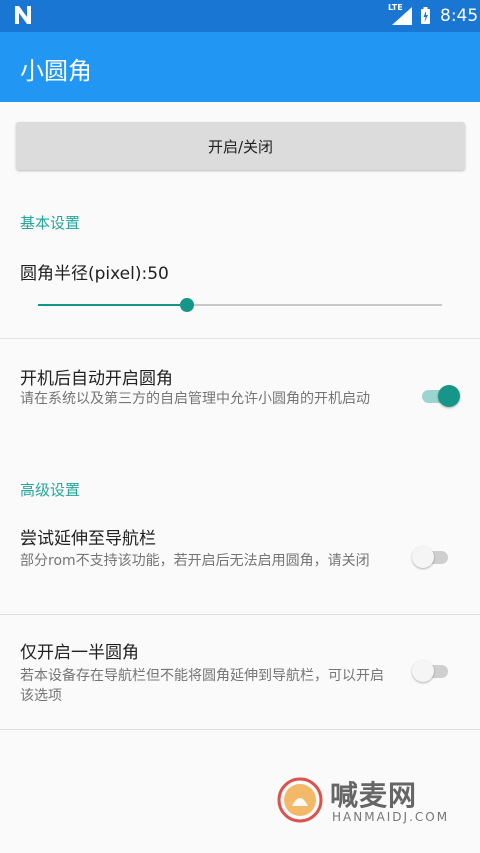 The height and width of the screenshot is (853, 480). I want to click on pref-summary-auto-start: 请在系统以及第三方的自启管理中允许小圆角的开机启动, so click(195, 399).